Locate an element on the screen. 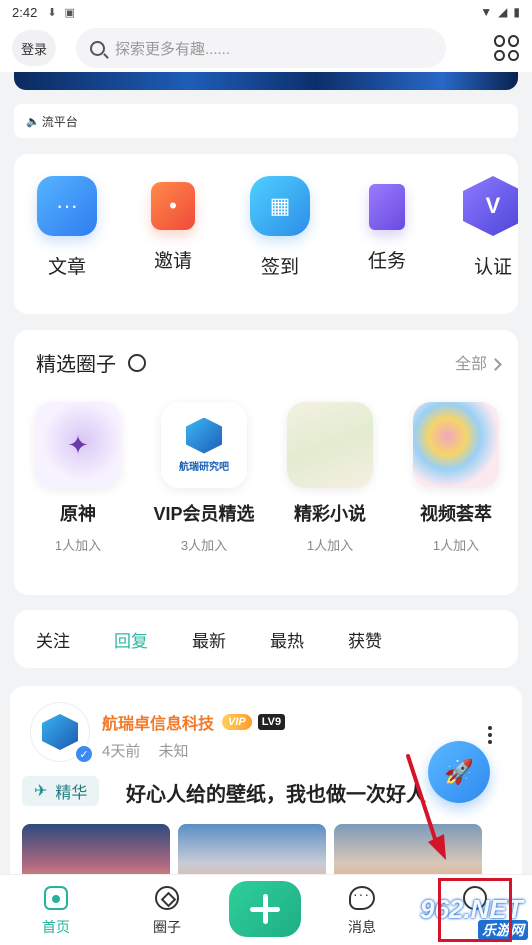 The image size is (532, 945). invite-icon: • is located at coordinates (173, 206).